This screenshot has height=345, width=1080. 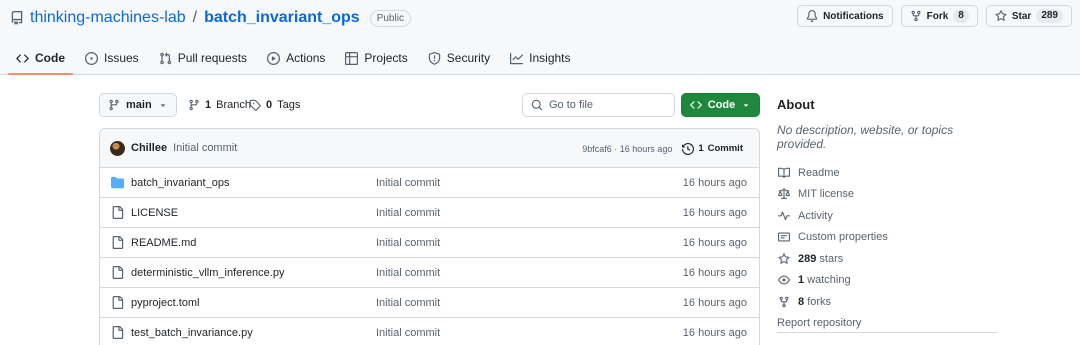 I want to click on about-title: About, so click(x=796, y=104).